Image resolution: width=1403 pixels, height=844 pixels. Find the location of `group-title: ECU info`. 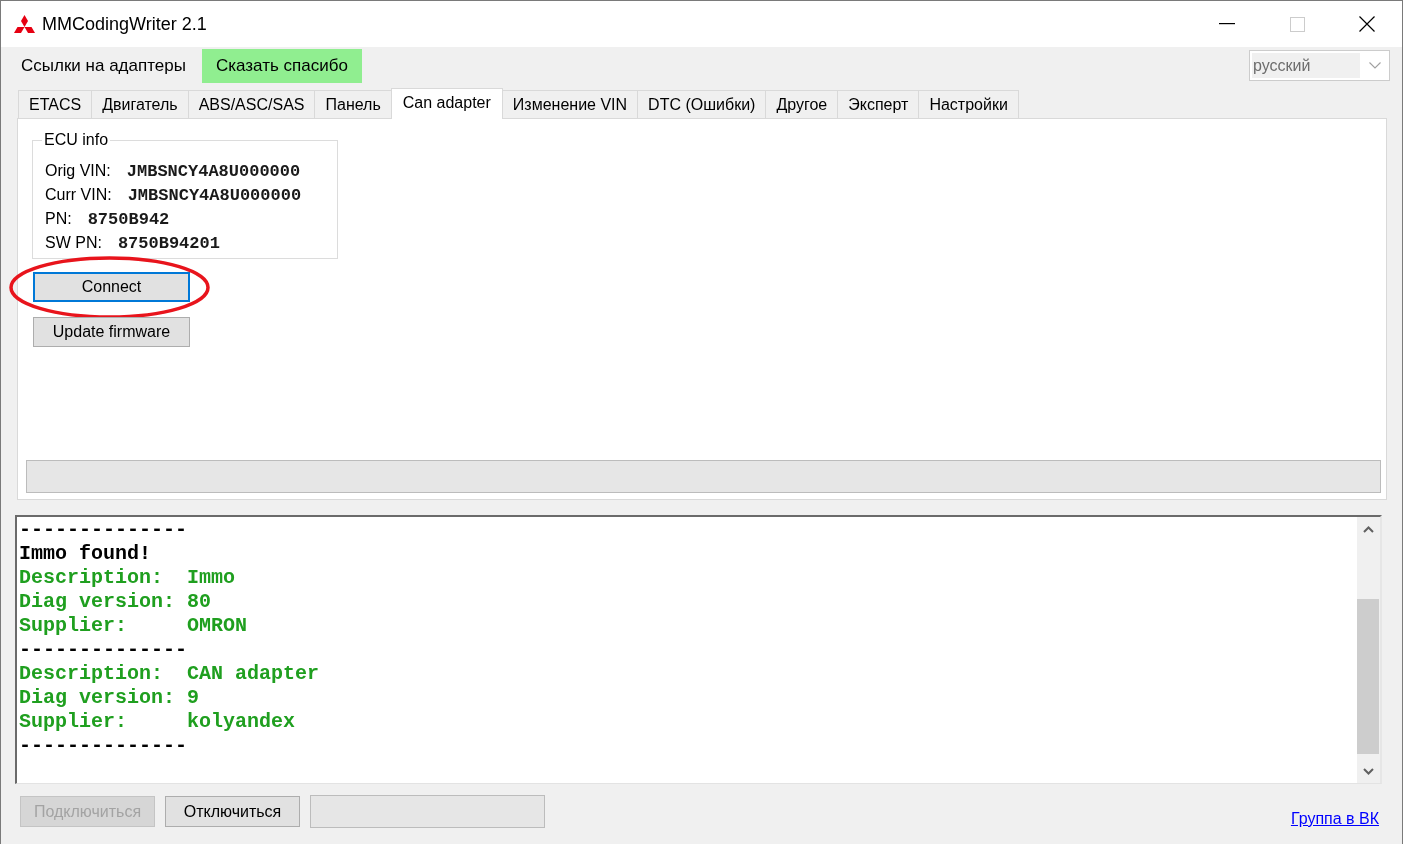

group-title: ECU info is located at coordinates (76, 140).